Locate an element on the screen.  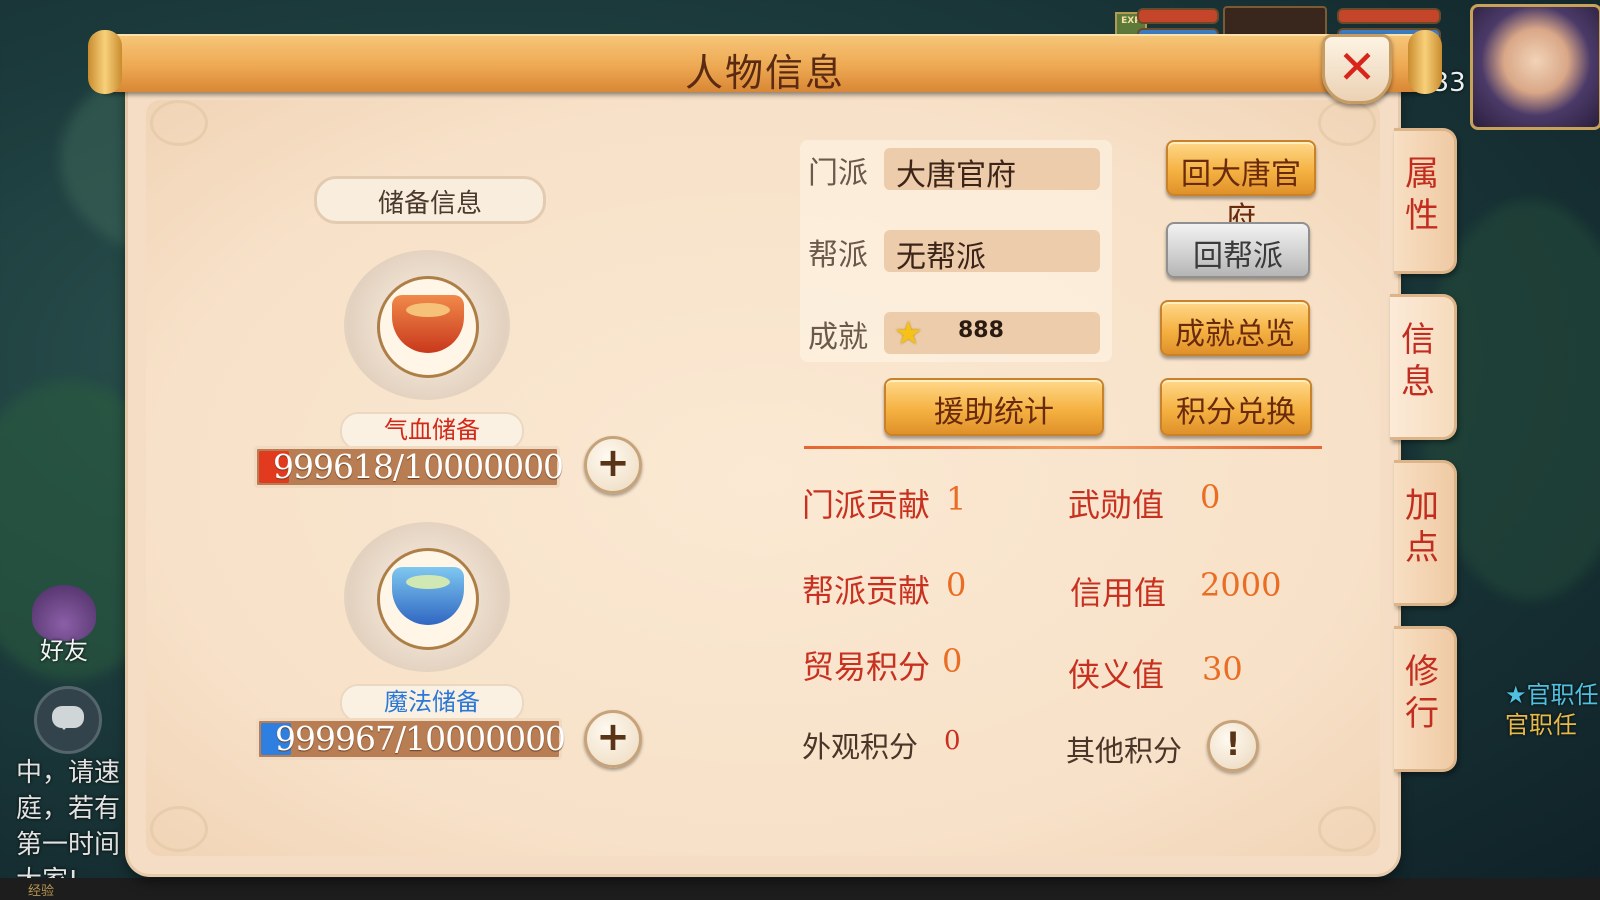
hp-storage-bar: 999618/10000000 is located at coordinates (409, 467).